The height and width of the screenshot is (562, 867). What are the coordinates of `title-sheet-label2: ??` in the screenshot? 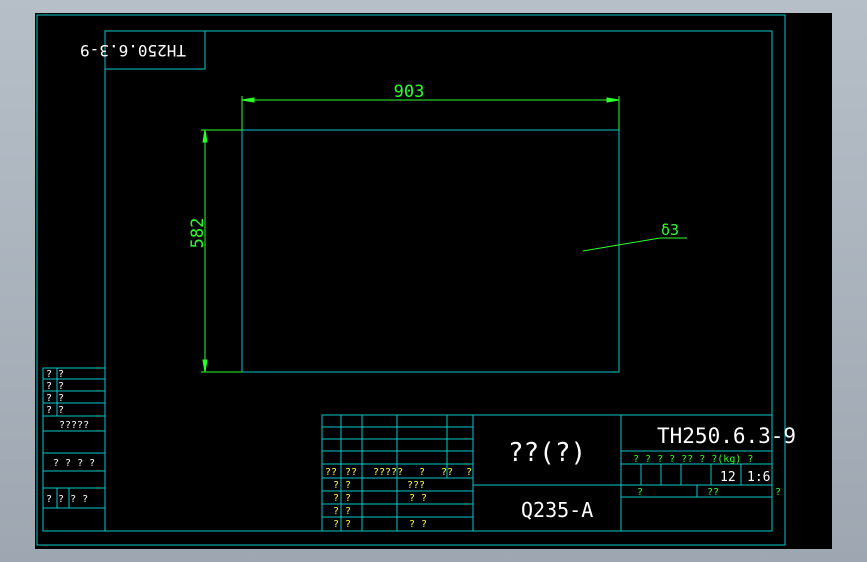 It's located at (713, 492).